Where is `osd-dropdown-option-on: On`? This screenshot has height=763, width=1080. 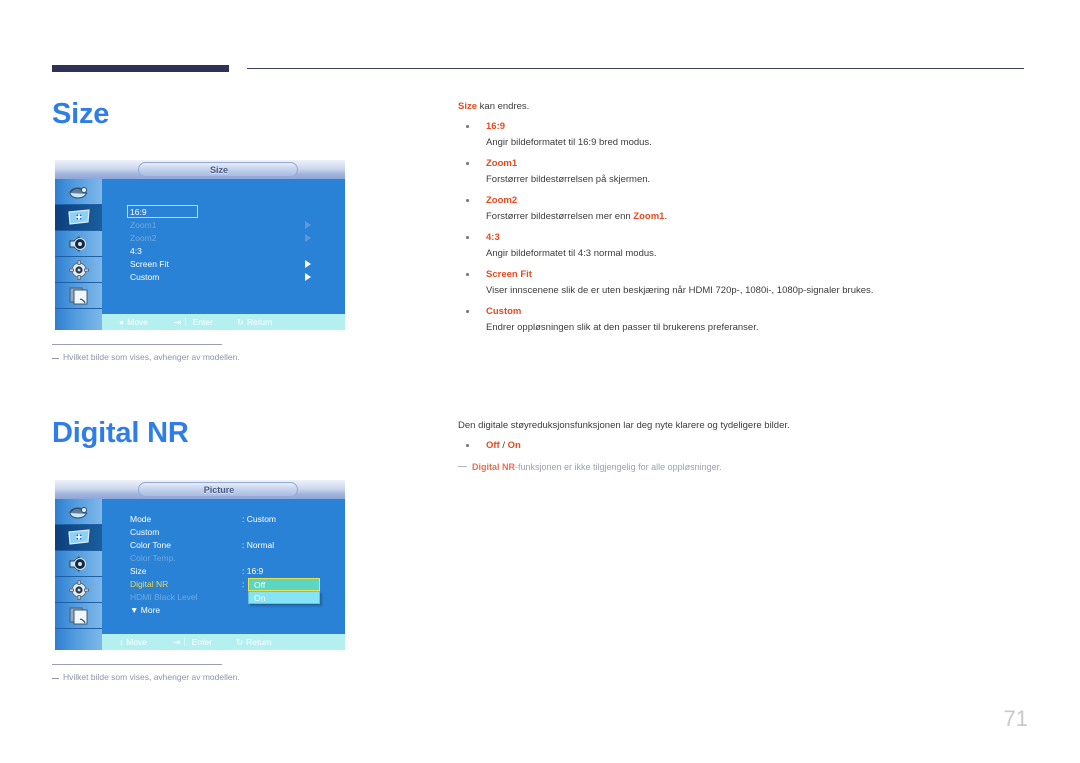
osd-dropdown-option-on: On is located at coordinates (284, 597).